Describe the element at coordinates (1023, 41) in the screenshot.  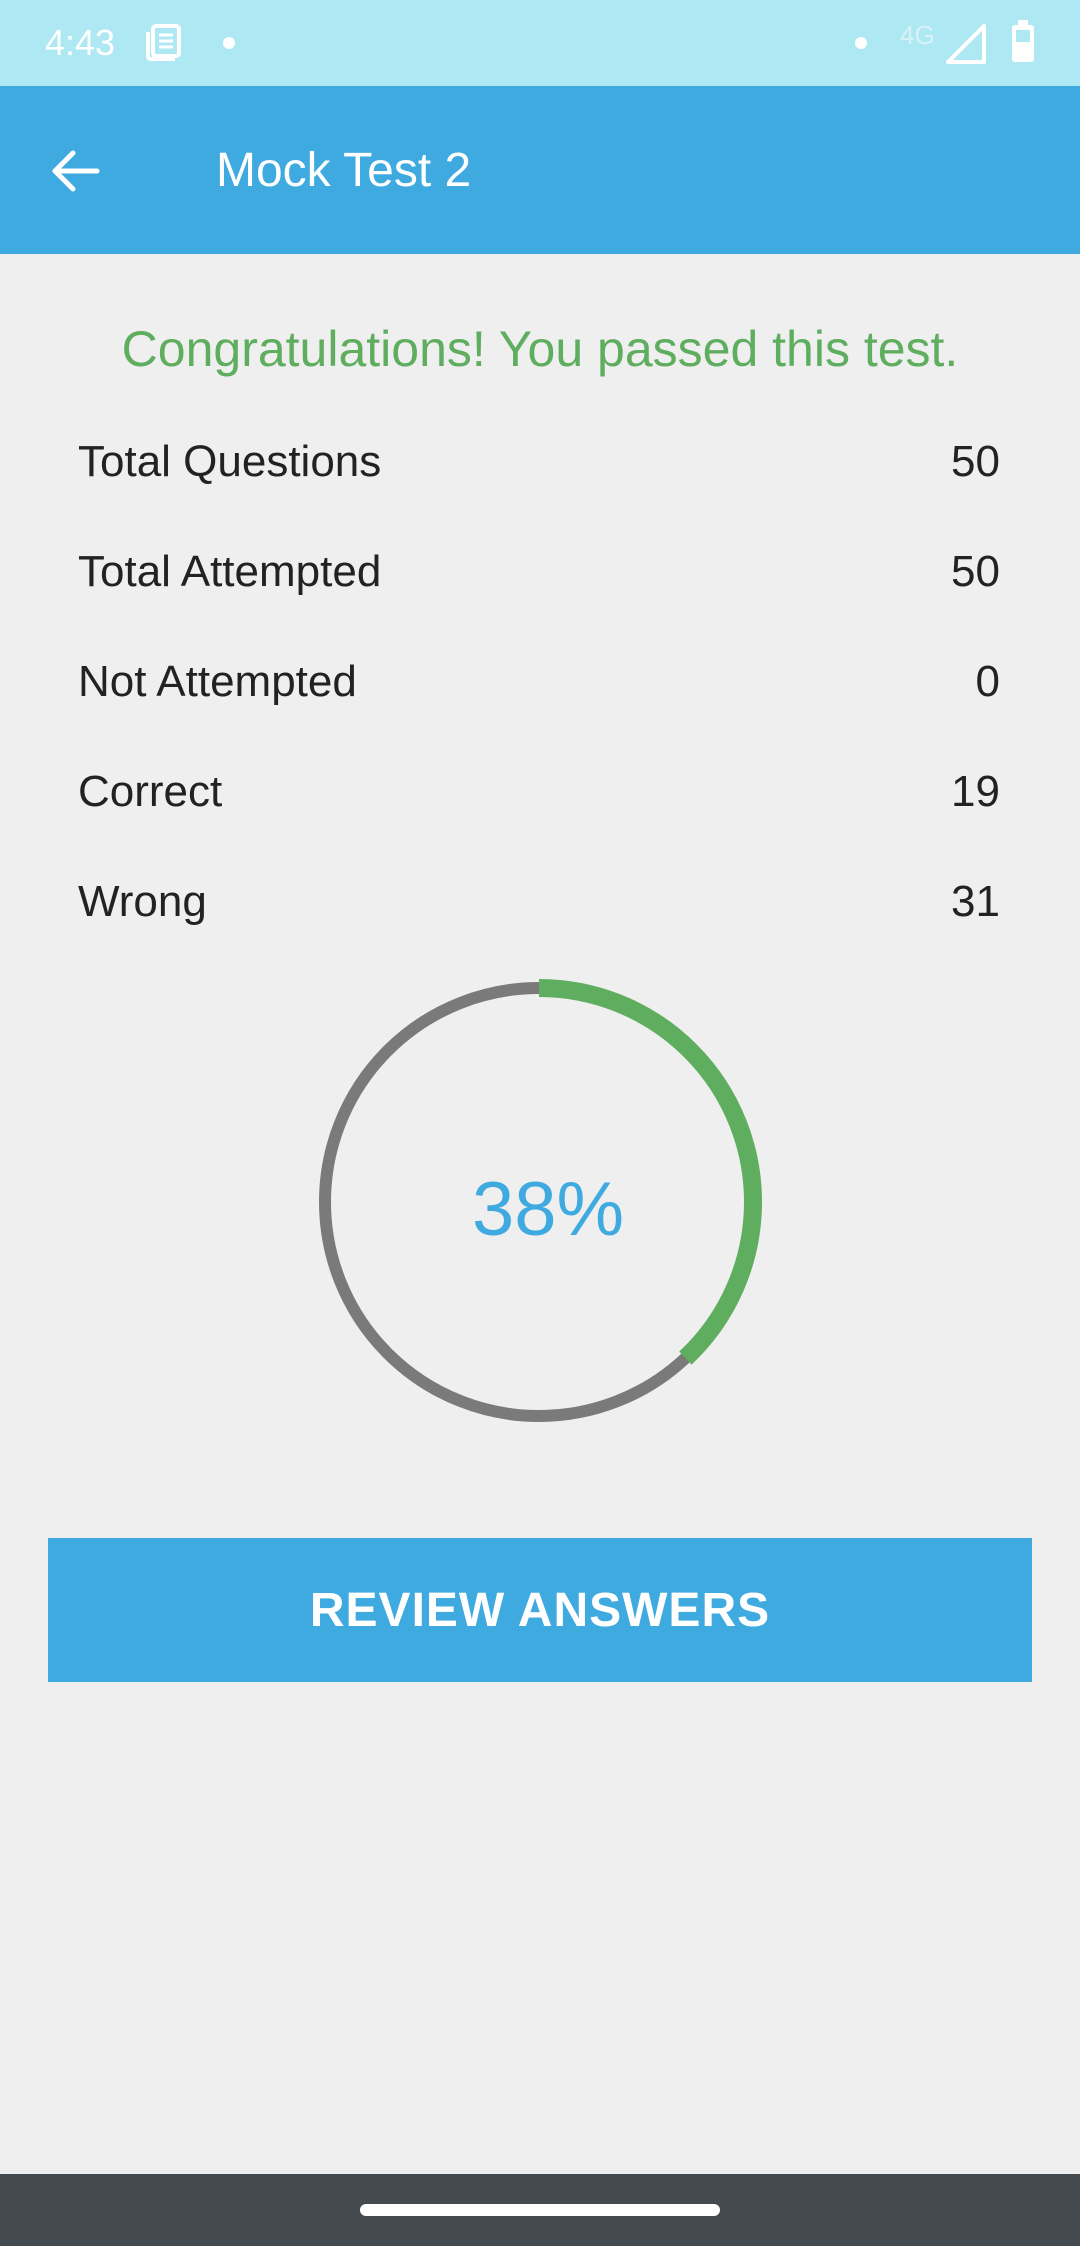
I see `battery-icon` at that location.